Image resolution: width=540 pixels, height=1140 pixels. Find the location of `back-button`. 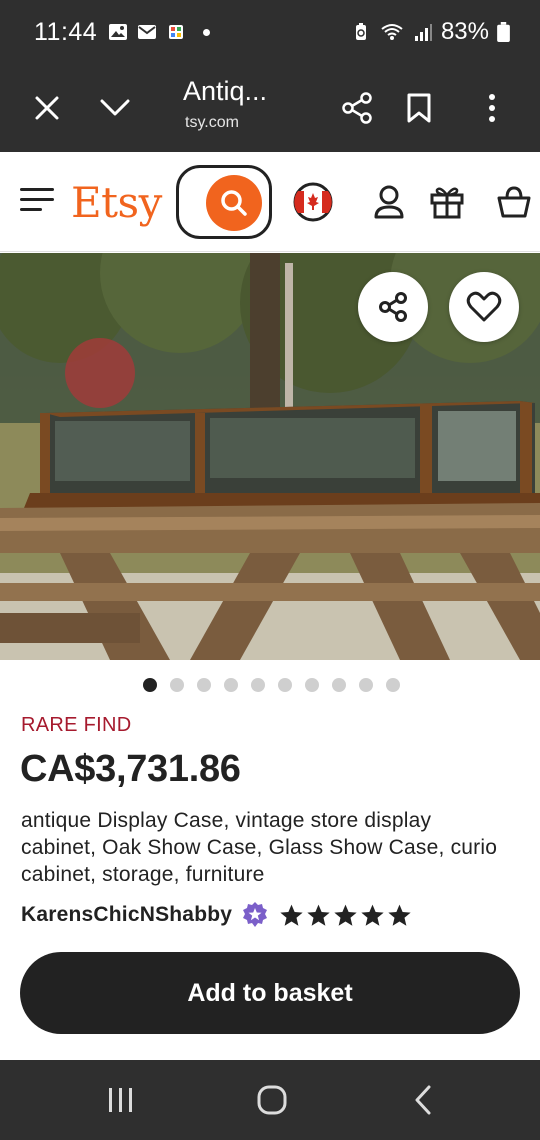

back-button is located at coordinates (423, 1100).